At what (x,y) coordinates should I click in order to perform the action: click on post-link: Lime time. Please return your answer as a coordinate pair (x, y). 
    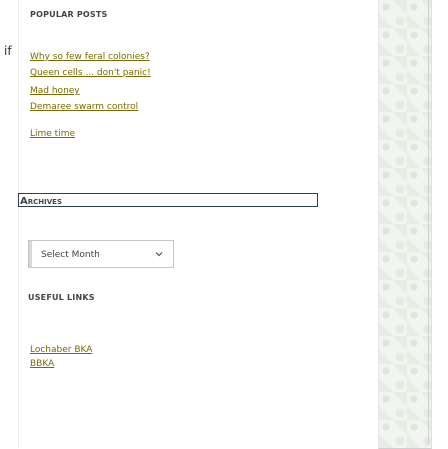
    Looking at the image, I should click on (52, 134).